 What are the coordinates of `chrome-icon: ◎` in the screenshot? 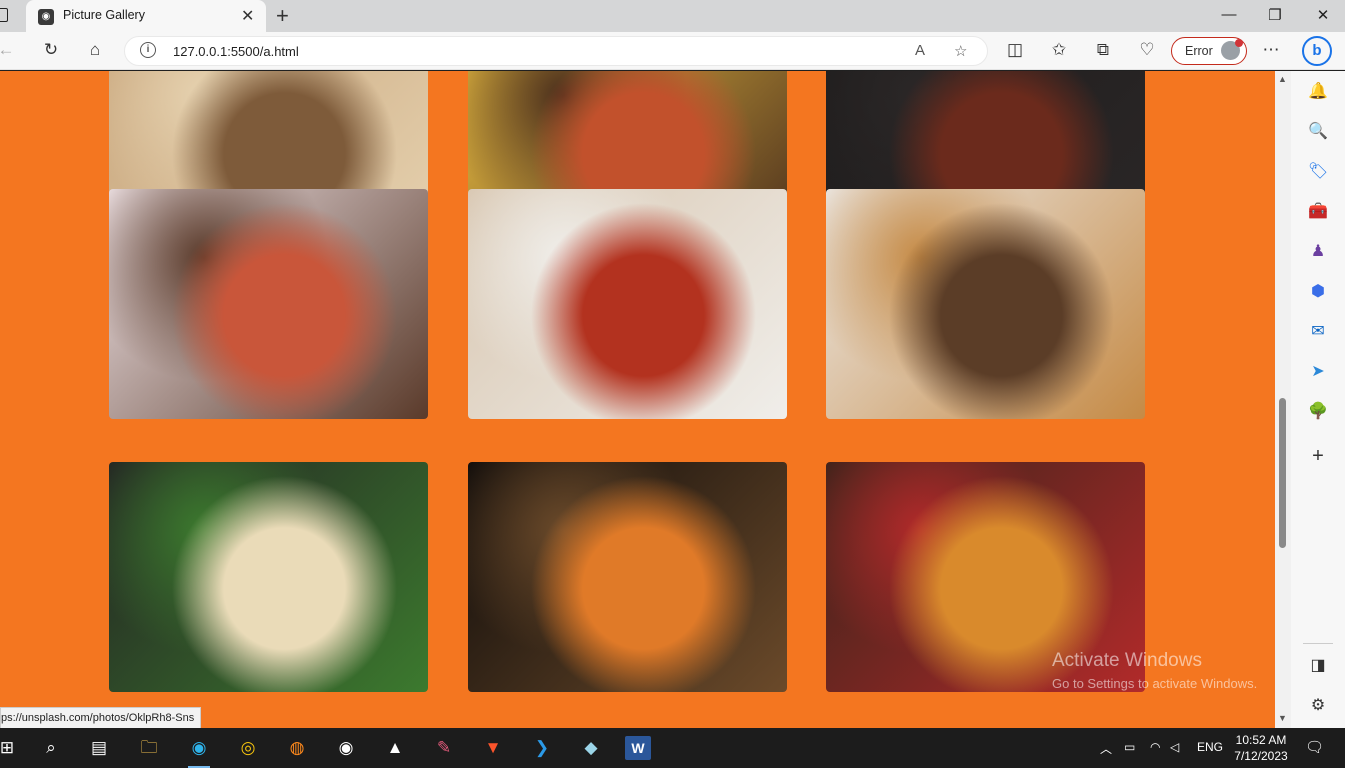 It's located at (248, 748).